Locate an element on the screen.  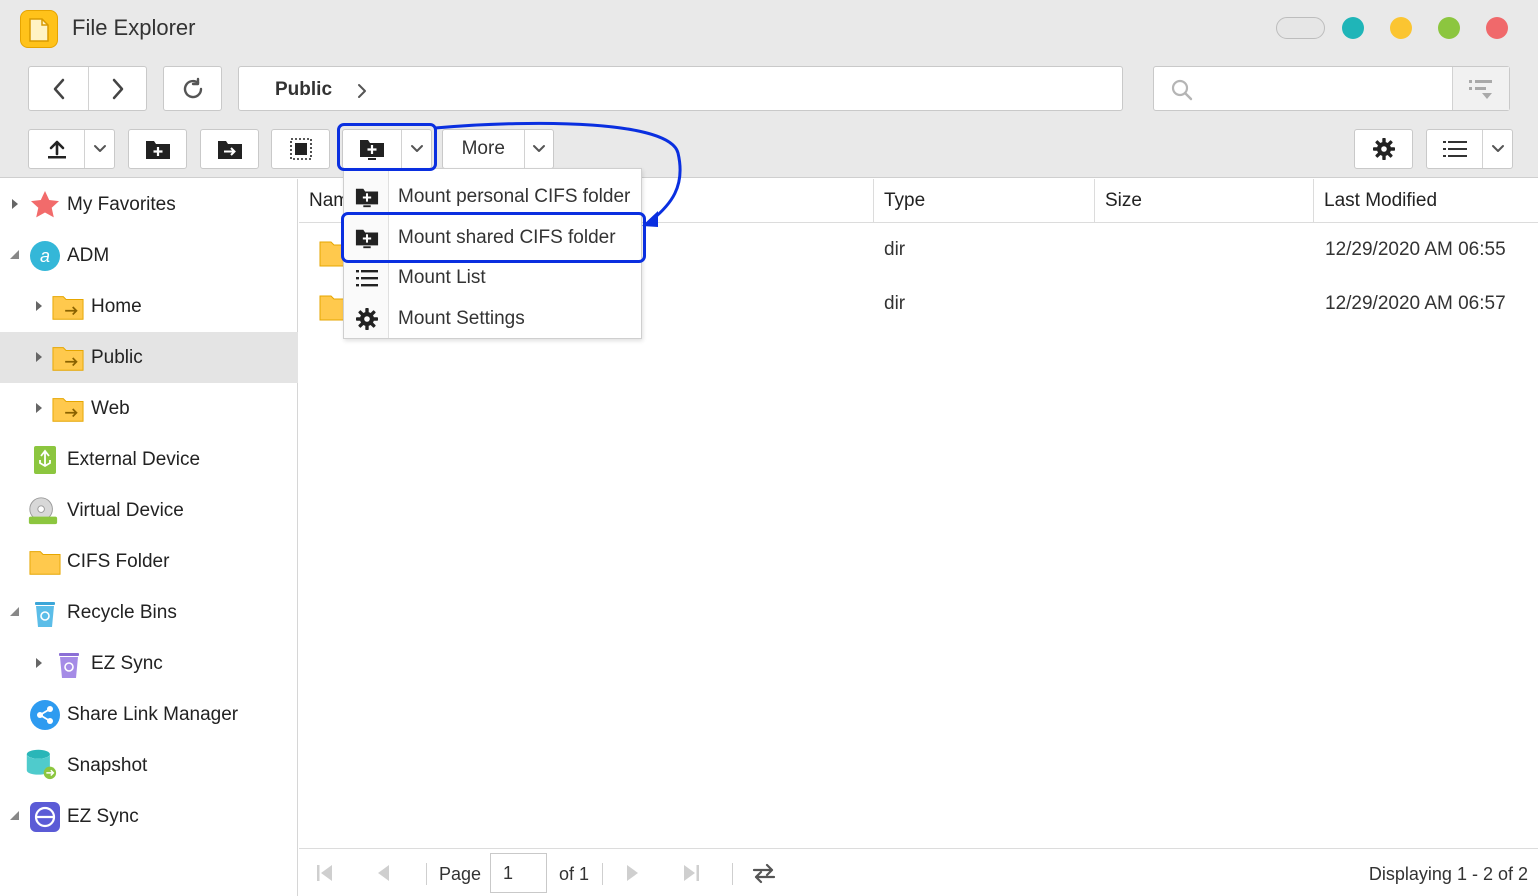
upload-icon is located at coordinates (56, 149).